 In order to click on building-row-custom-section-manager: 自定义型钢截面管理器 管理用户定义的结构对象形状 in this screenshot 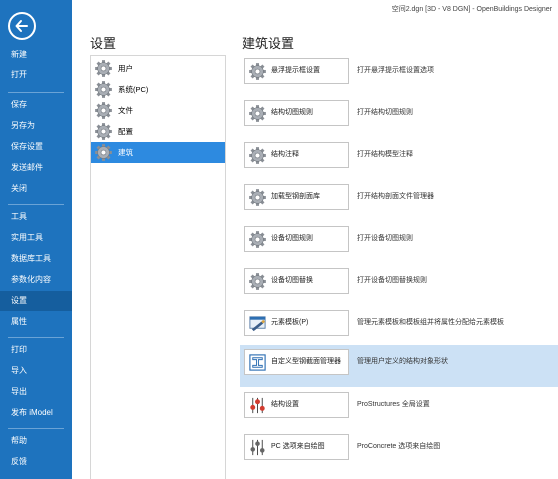, I will do `click(399, 366)`.